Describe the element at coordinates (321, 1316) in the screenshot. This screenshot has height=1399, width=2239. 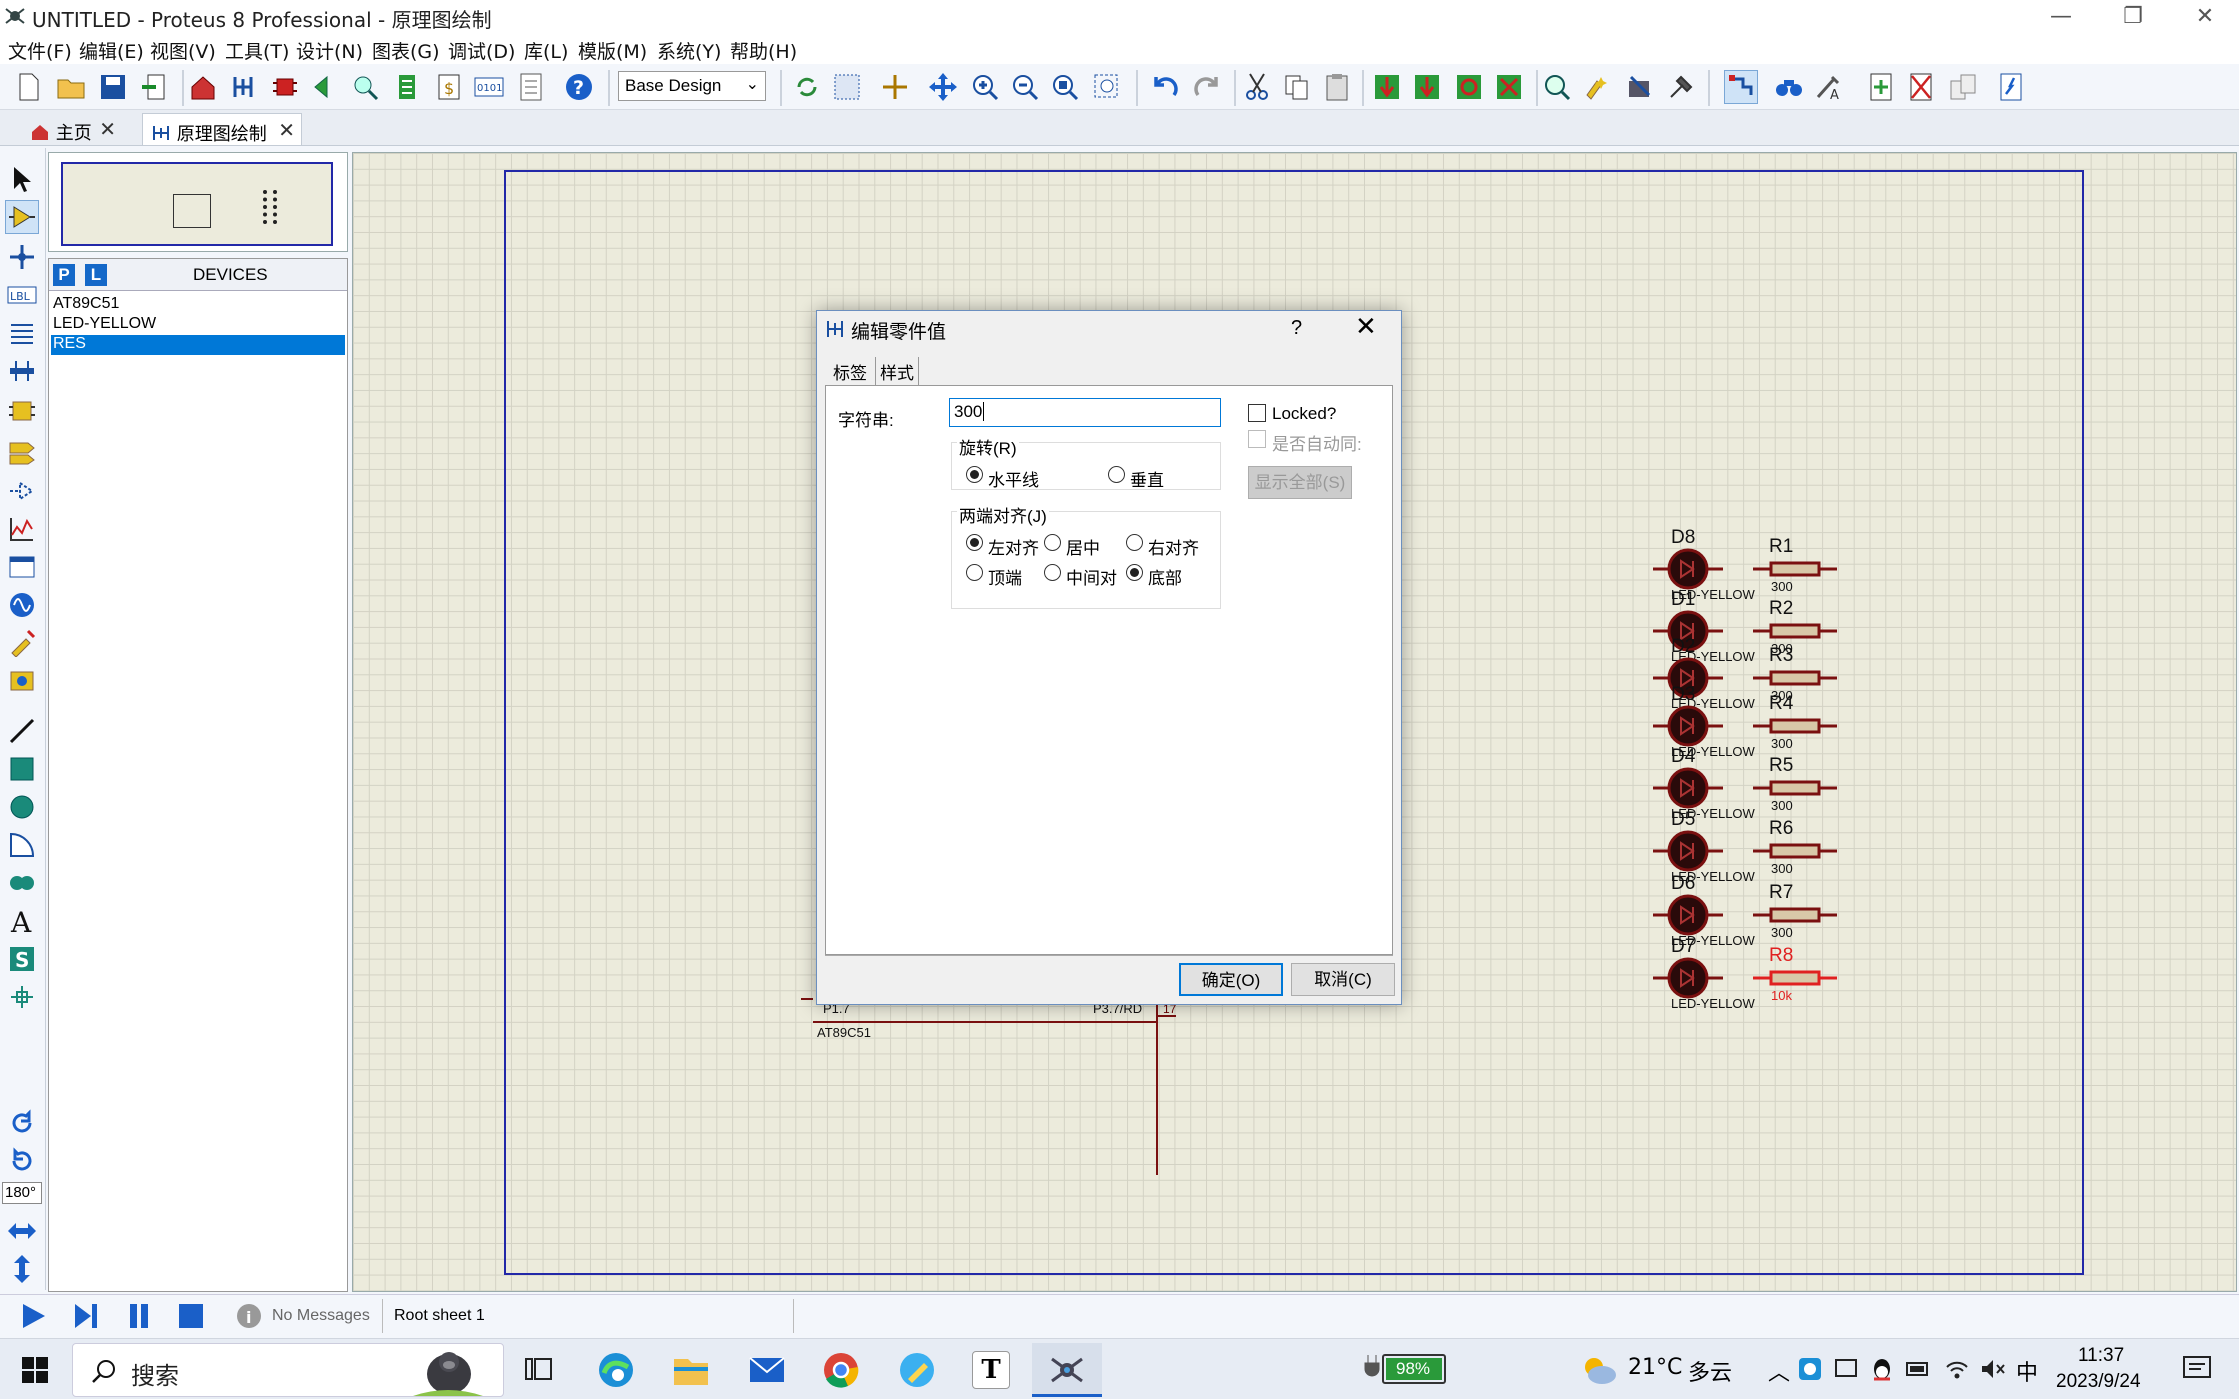
I see `message-status: No Messages` at that location.